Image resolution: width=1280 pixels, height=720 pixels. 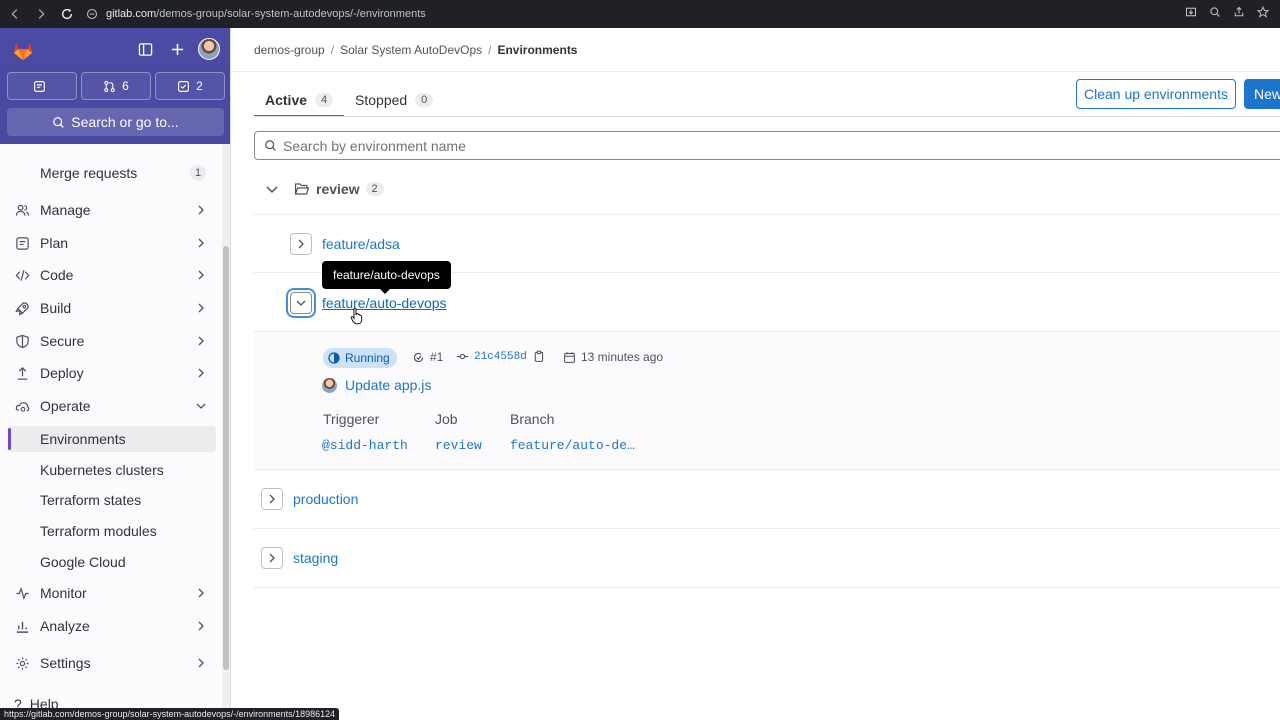 I want to click on collapse-environment-button, so click(x=301, y=303).